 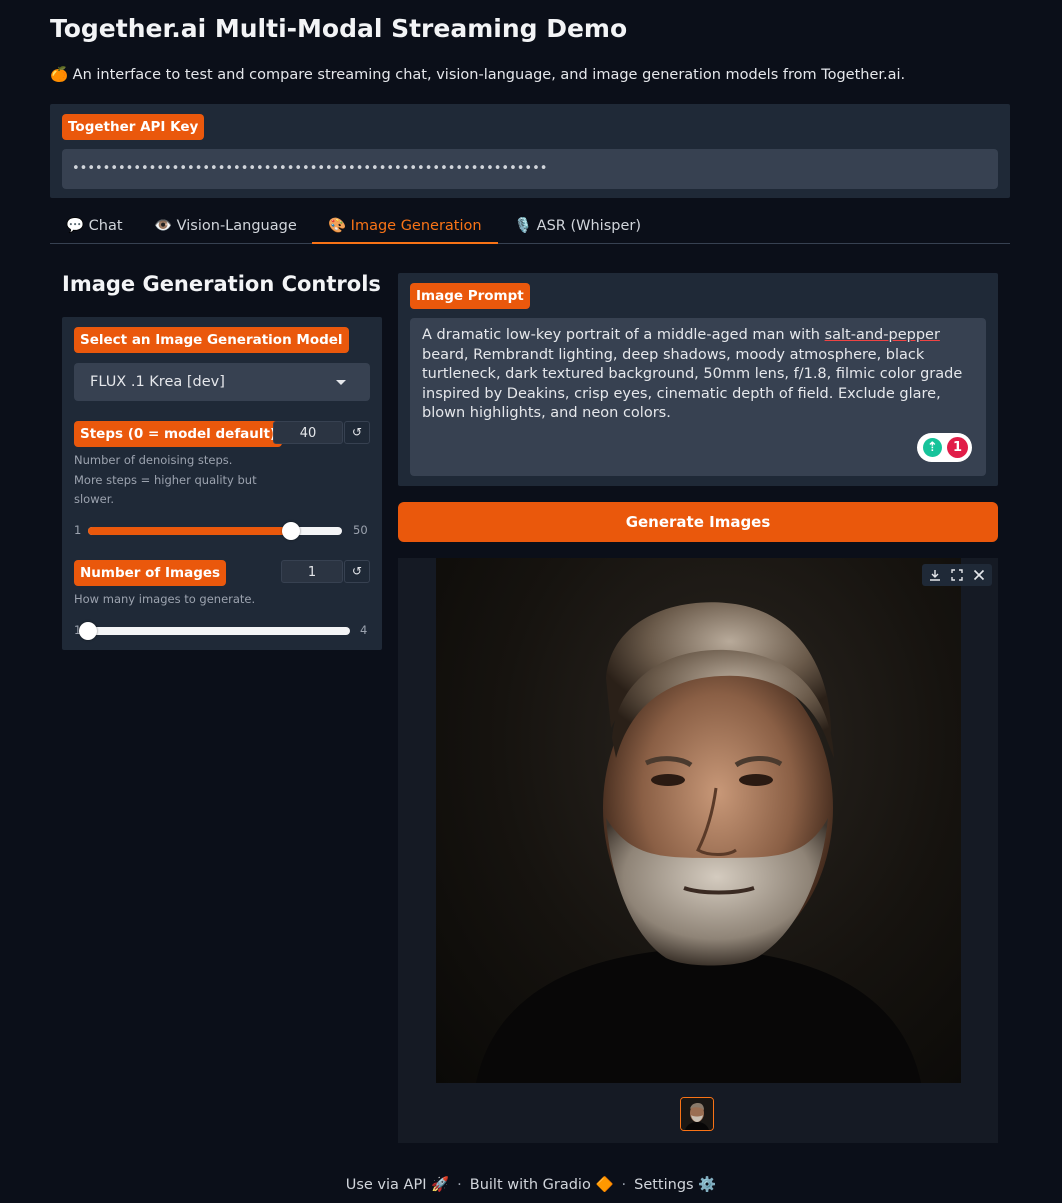 What do you see at coordinates (341, 382) in the screenshot?
I see `chevron-down-icon` at bounding box center [341, 382].